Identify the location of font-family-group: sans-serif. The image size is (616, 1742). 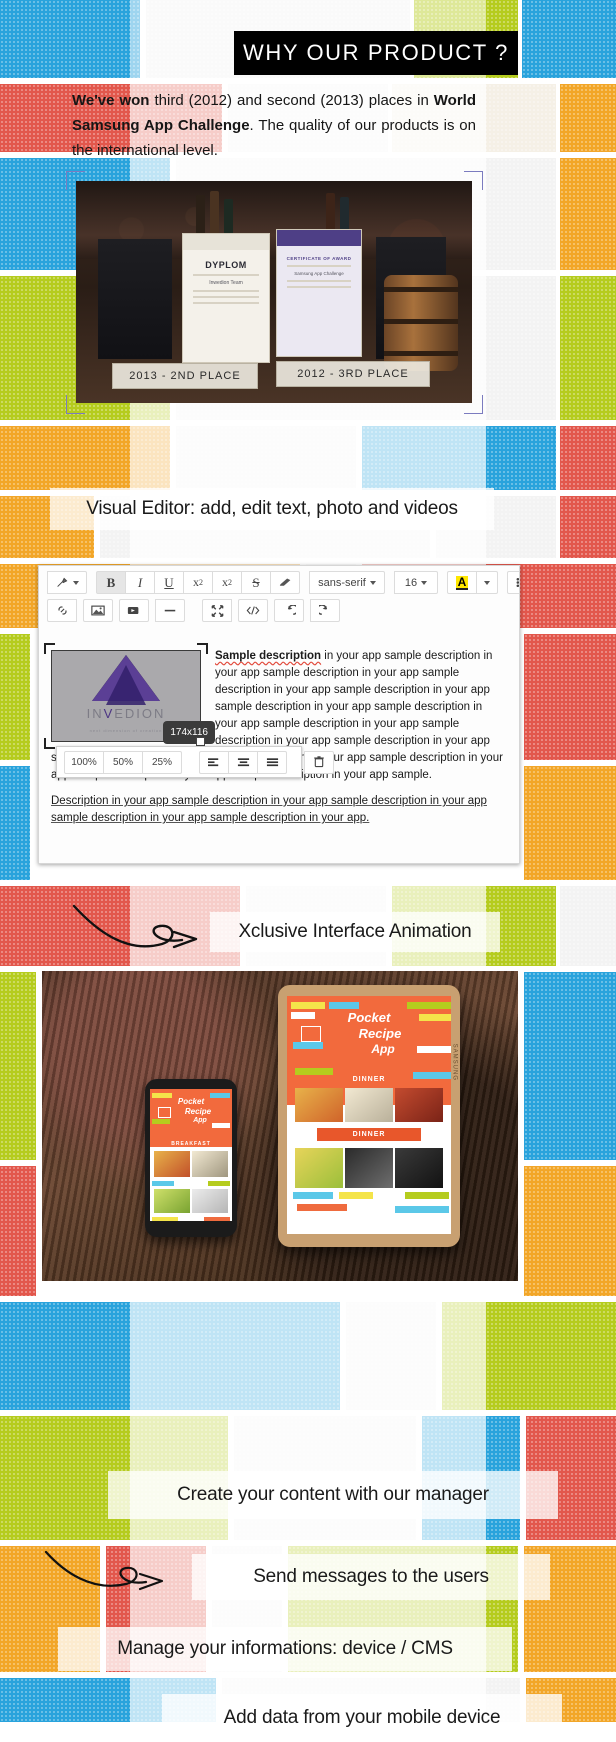
(347, 582).